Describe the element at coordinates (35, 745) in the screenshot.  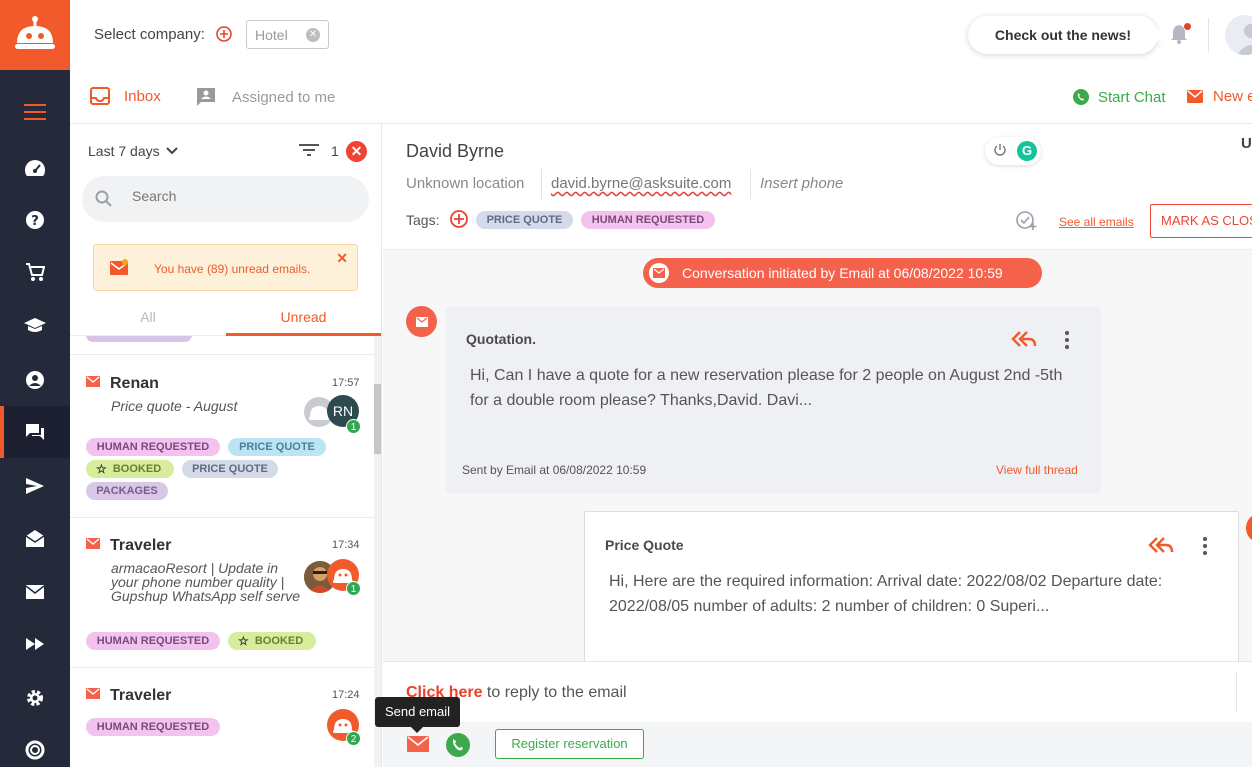
I see `support-icon` at that location.